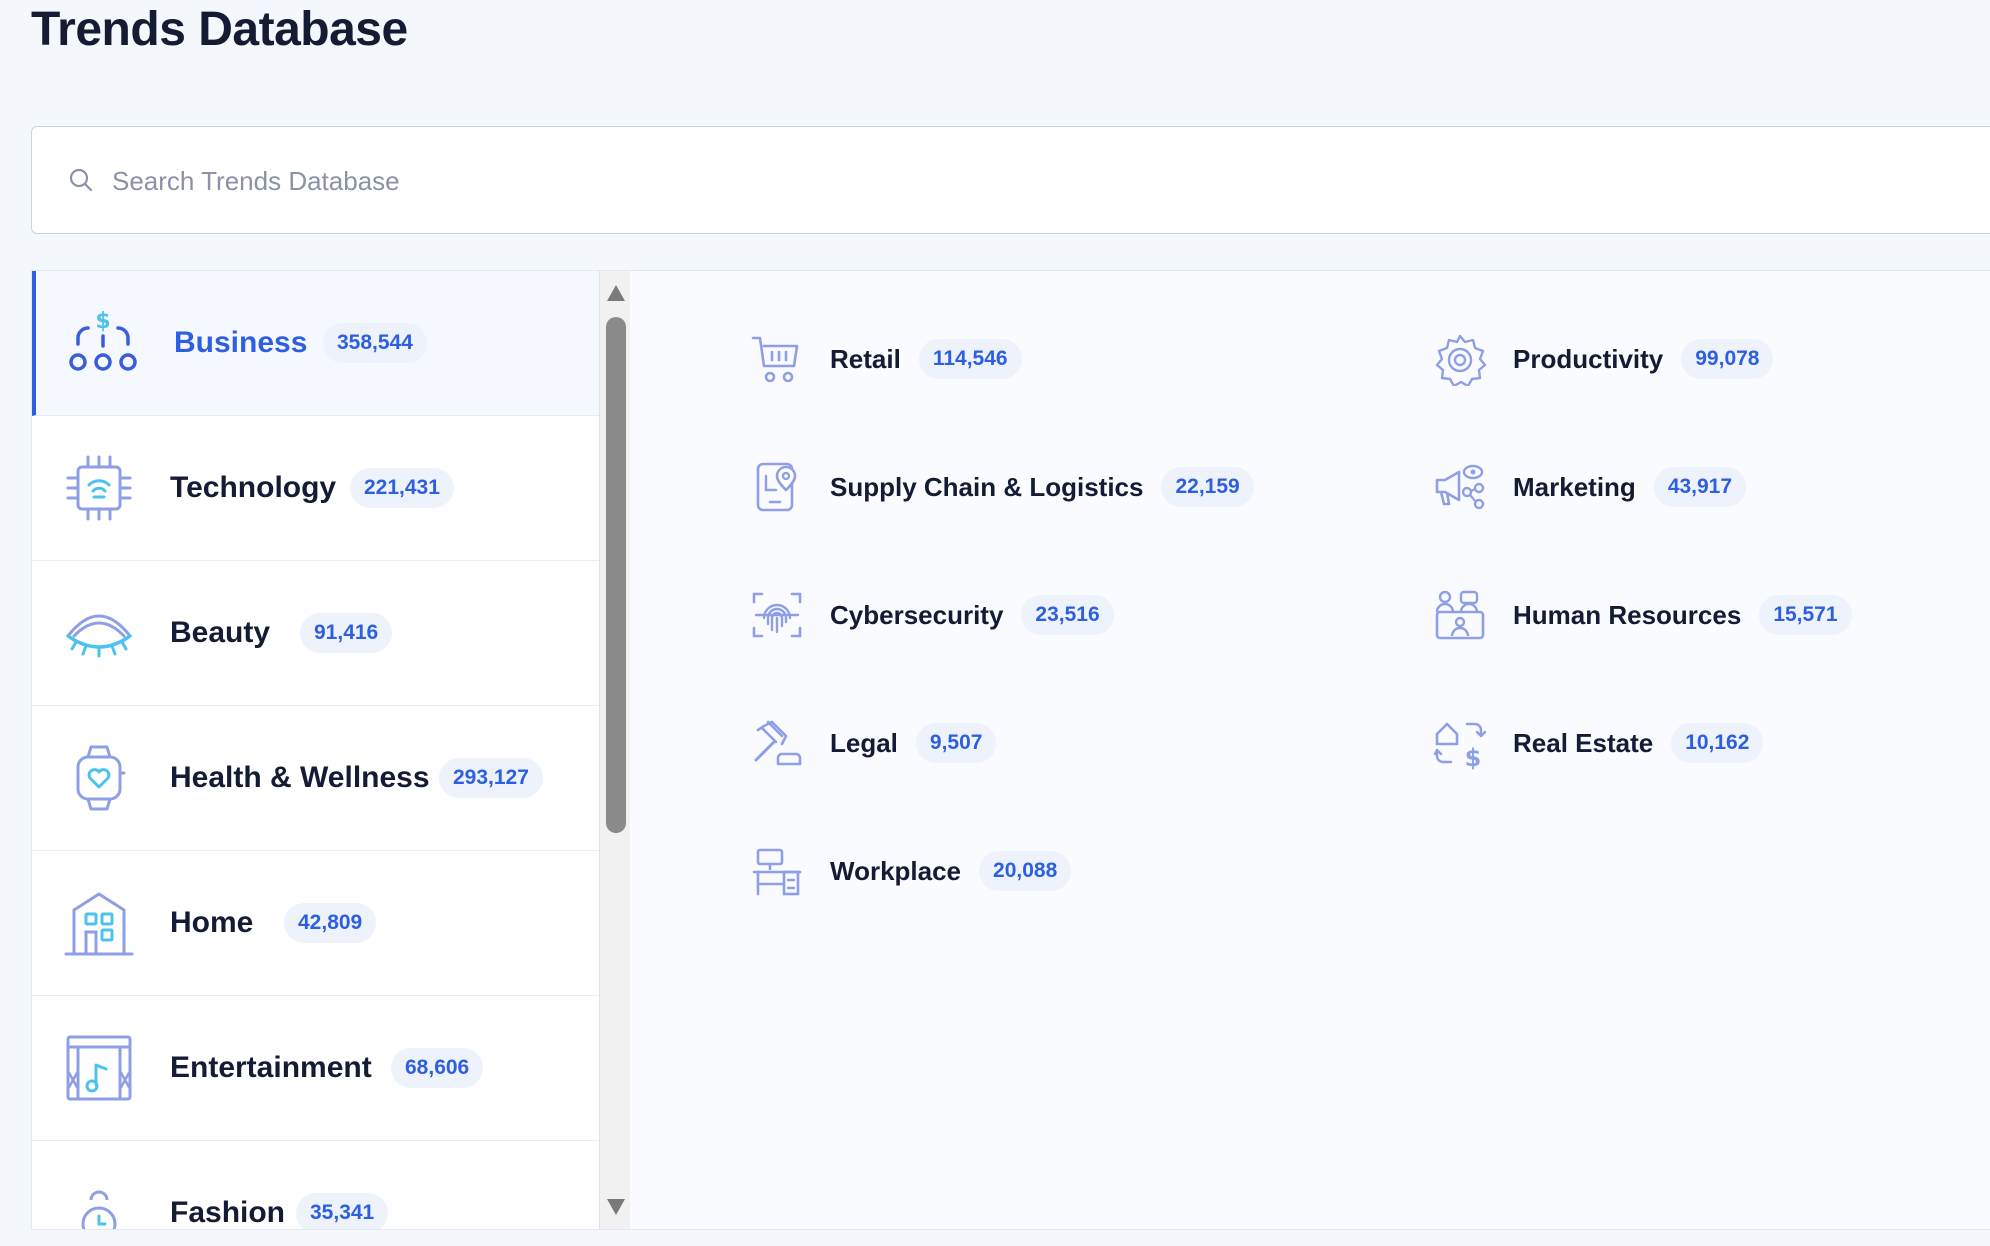 The height and width of the screenshot is (1246, 1990). I want to click on subcategory-item-workplace: Workplace 20,088, so click(911, 871).